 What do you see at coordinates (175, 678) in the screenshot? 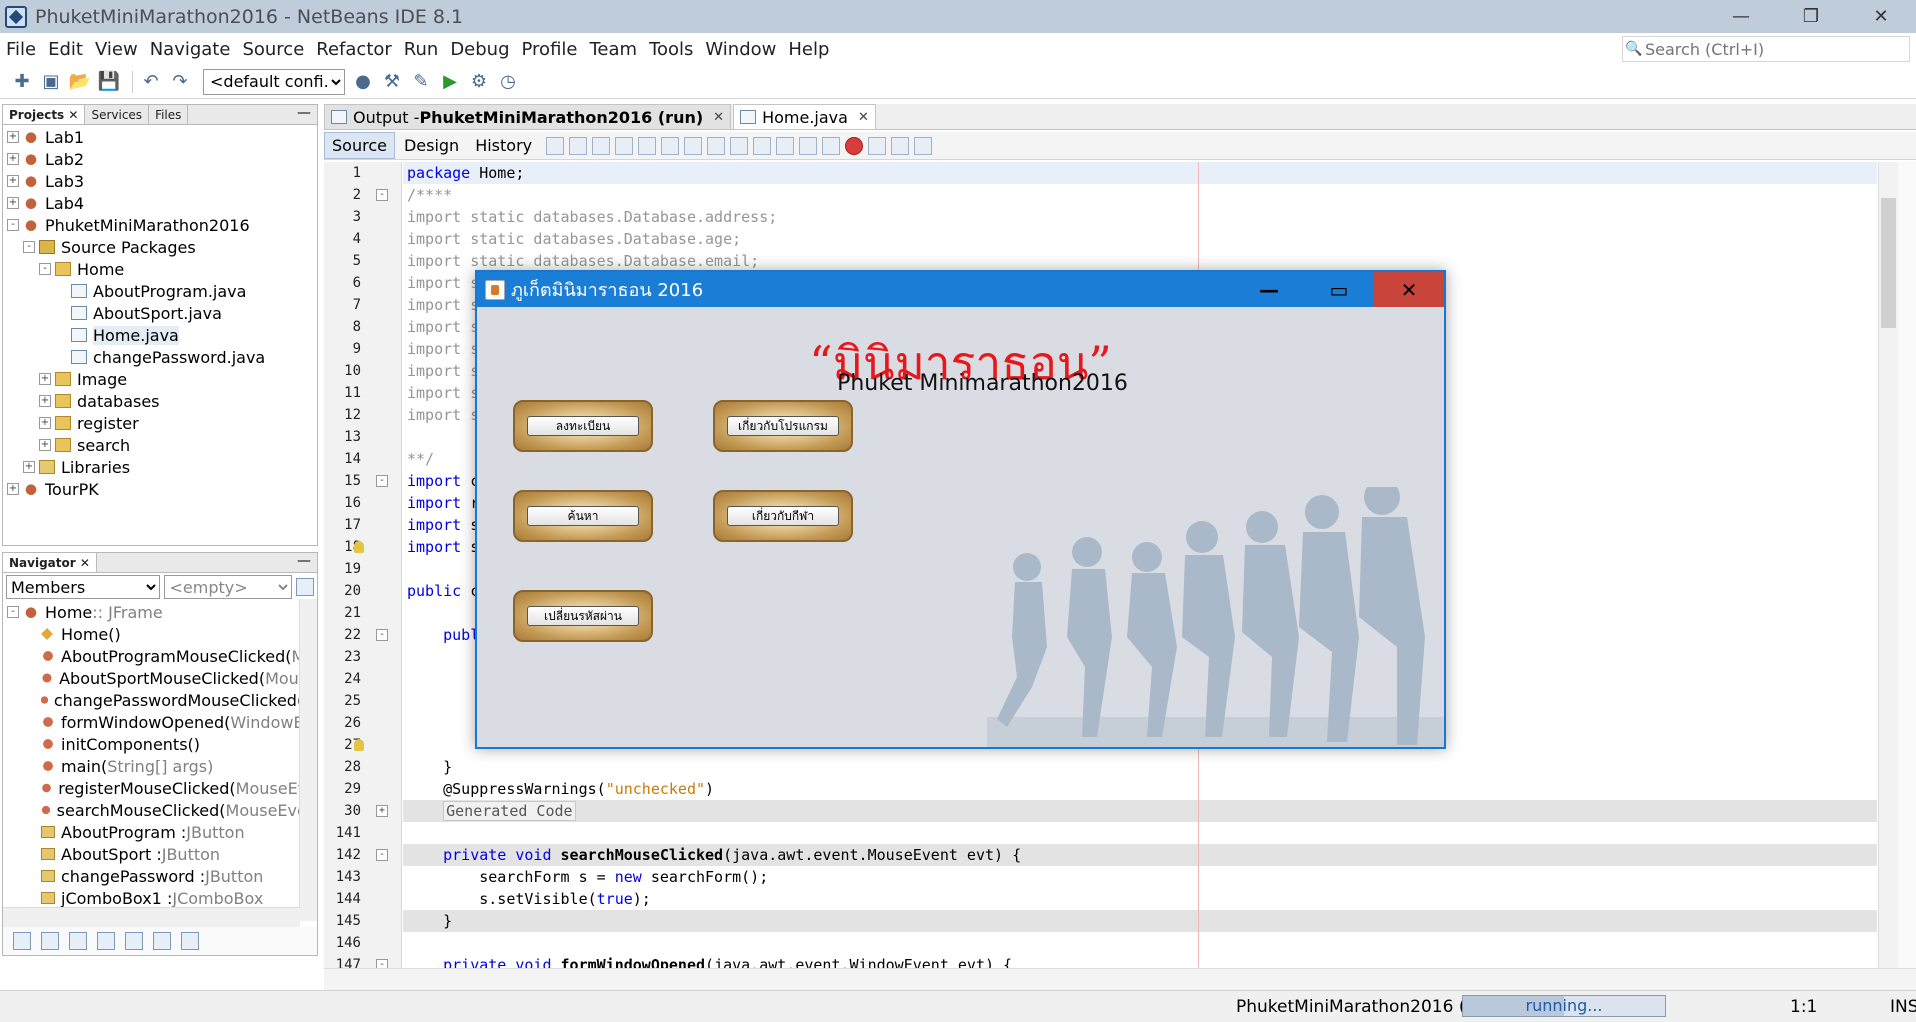
I see `navigator-member: AboutSportMouseClicked(Mouse` at bounding box center [175, 678].